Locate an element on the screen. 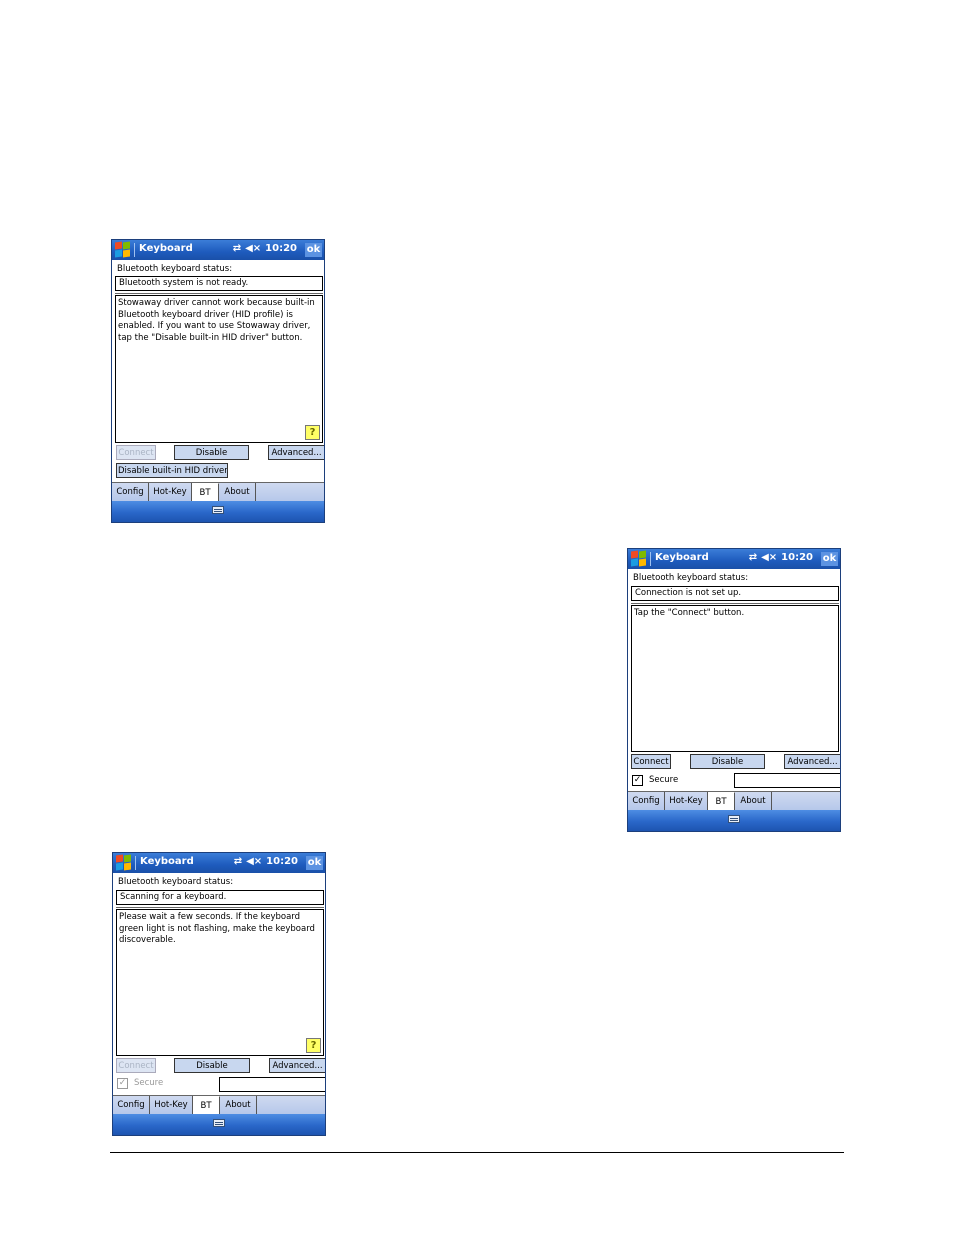 This screenshot has width=954, height=1235. page-footer-rule is located at coordinates (477, 1152).